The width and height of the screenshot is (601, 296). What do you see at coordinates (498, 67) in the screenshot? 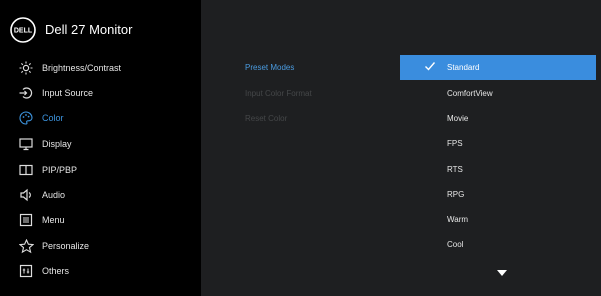
I see `option-standard: Standard` at bounding box center [498, 67].